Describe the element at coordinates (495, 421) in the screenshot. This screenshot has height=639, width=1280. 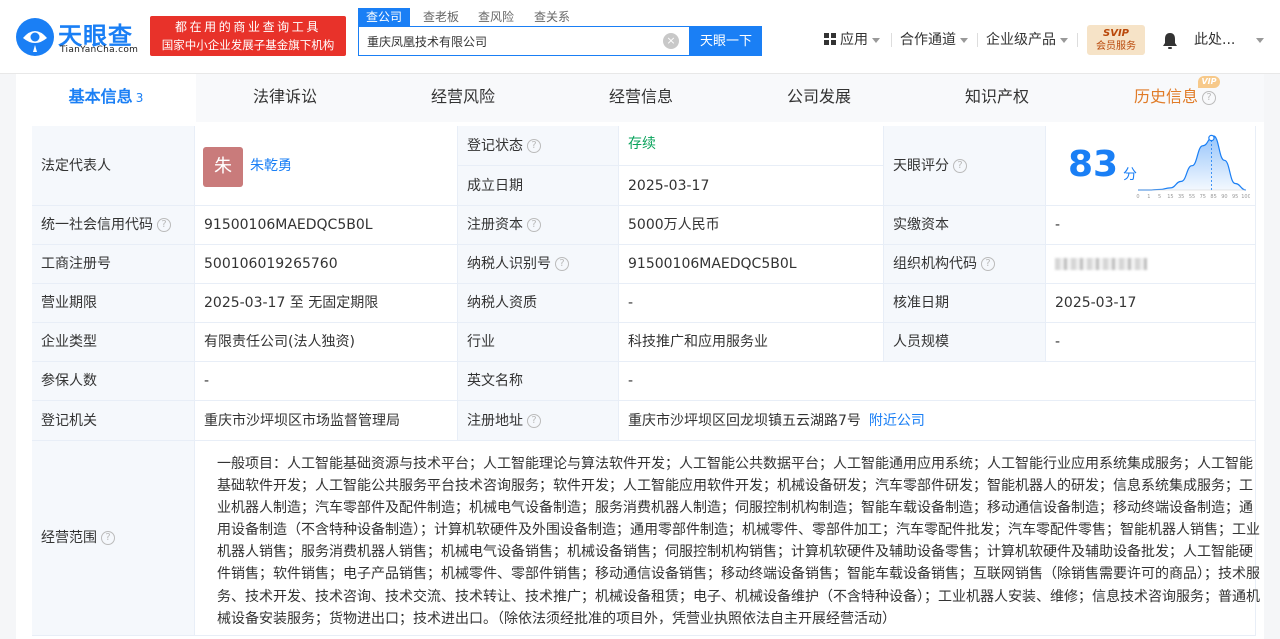
I see `label-address-text: 注册地址` at that location.